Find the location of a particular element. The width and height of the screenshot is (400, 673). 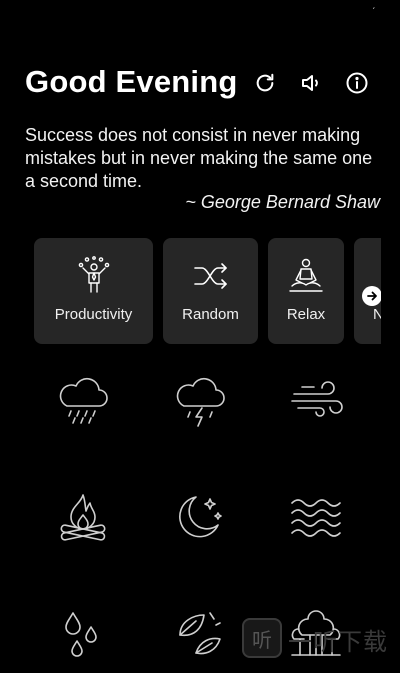

category-card-next: N is located at coordinates (367, 291).